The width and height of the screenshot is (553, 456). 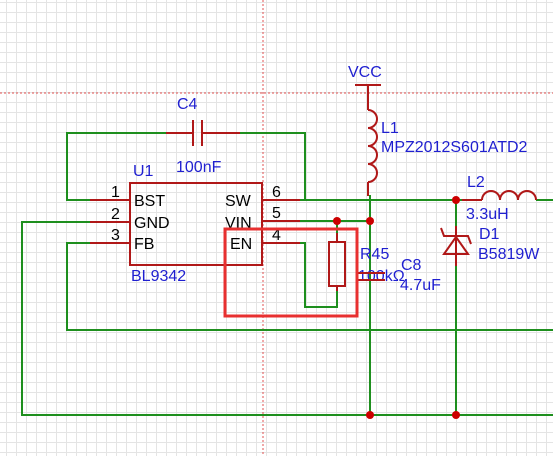 What do you see at coordinates (509, 254) in the screenshot?
I see `d1-value: B5819W` at bounding box center [509, 254].